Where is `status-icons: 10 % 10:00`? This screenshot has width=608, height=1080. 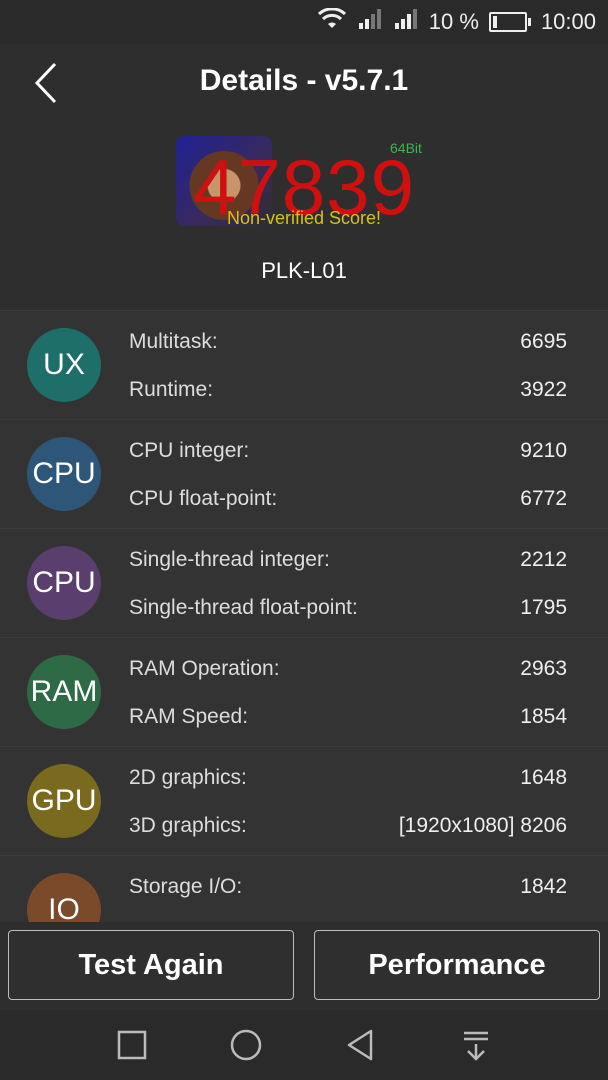 status-icons: 10 % 10:00 is located at coordinates (456, 22).